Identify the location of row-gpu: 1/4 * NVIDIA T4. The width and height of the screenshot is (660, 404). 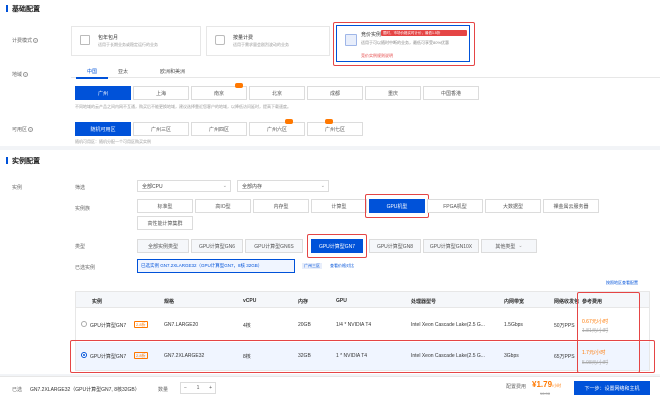
(354, 325).